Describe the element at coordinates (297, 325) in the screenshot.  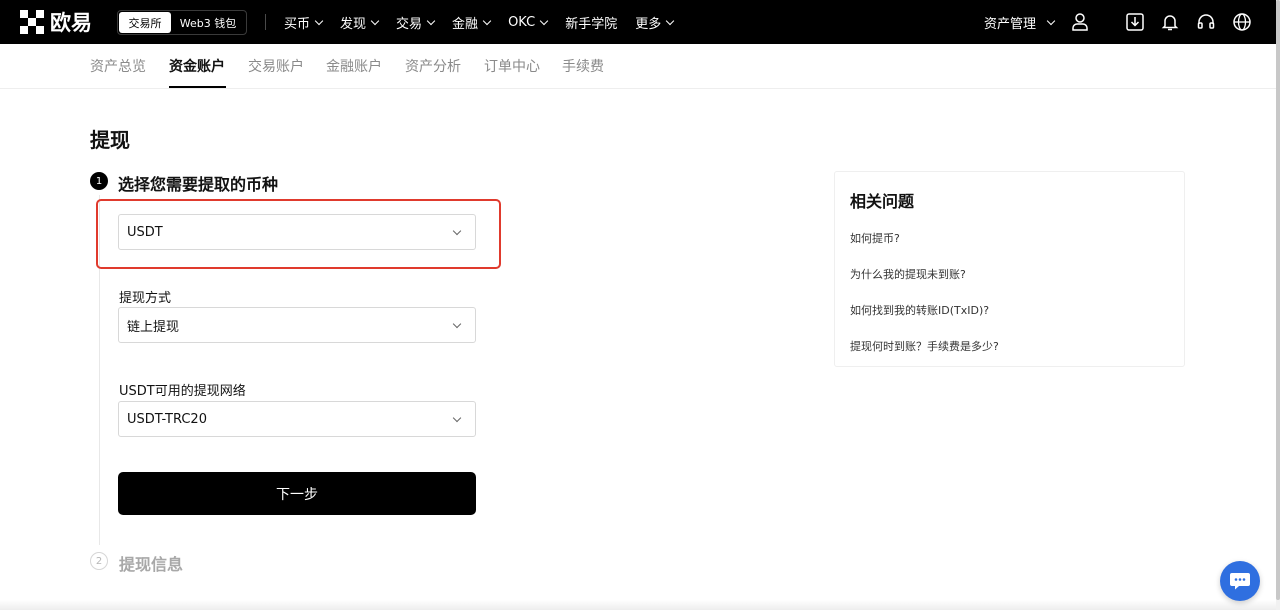
I see `withdraw-method-select: 链上提现` at that location.